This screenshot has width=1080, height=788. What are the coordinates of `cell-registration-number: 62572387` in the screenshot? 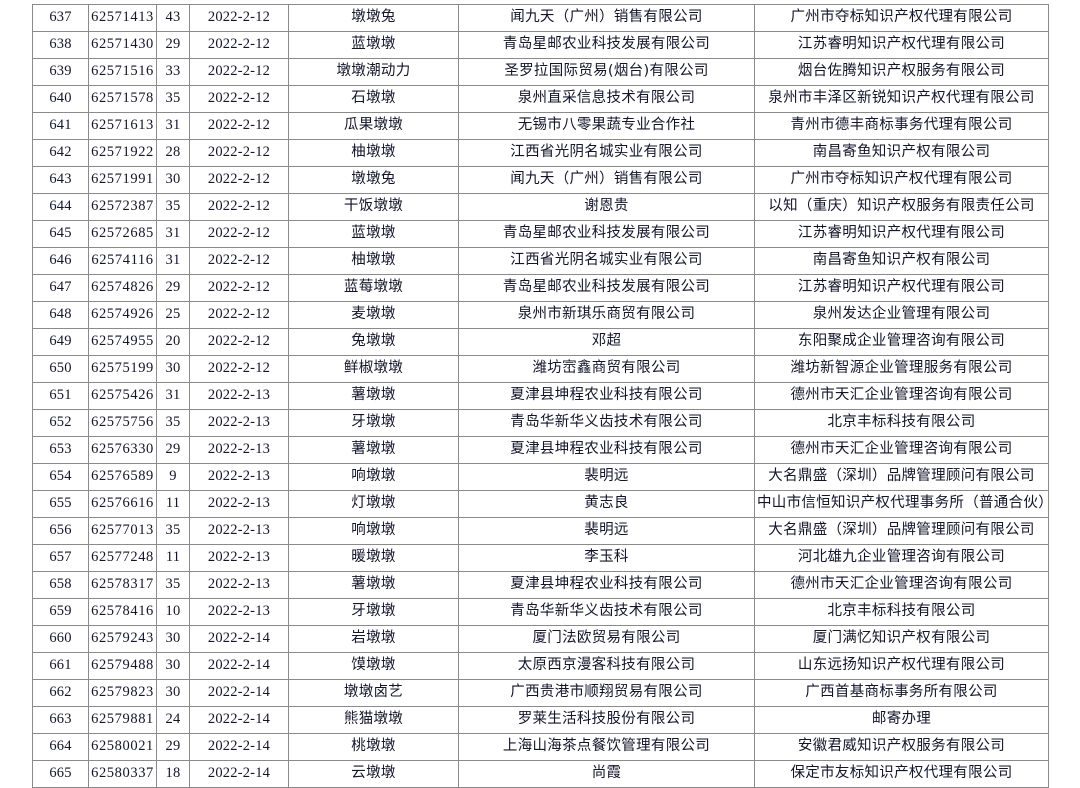 It's located at (122, 207).